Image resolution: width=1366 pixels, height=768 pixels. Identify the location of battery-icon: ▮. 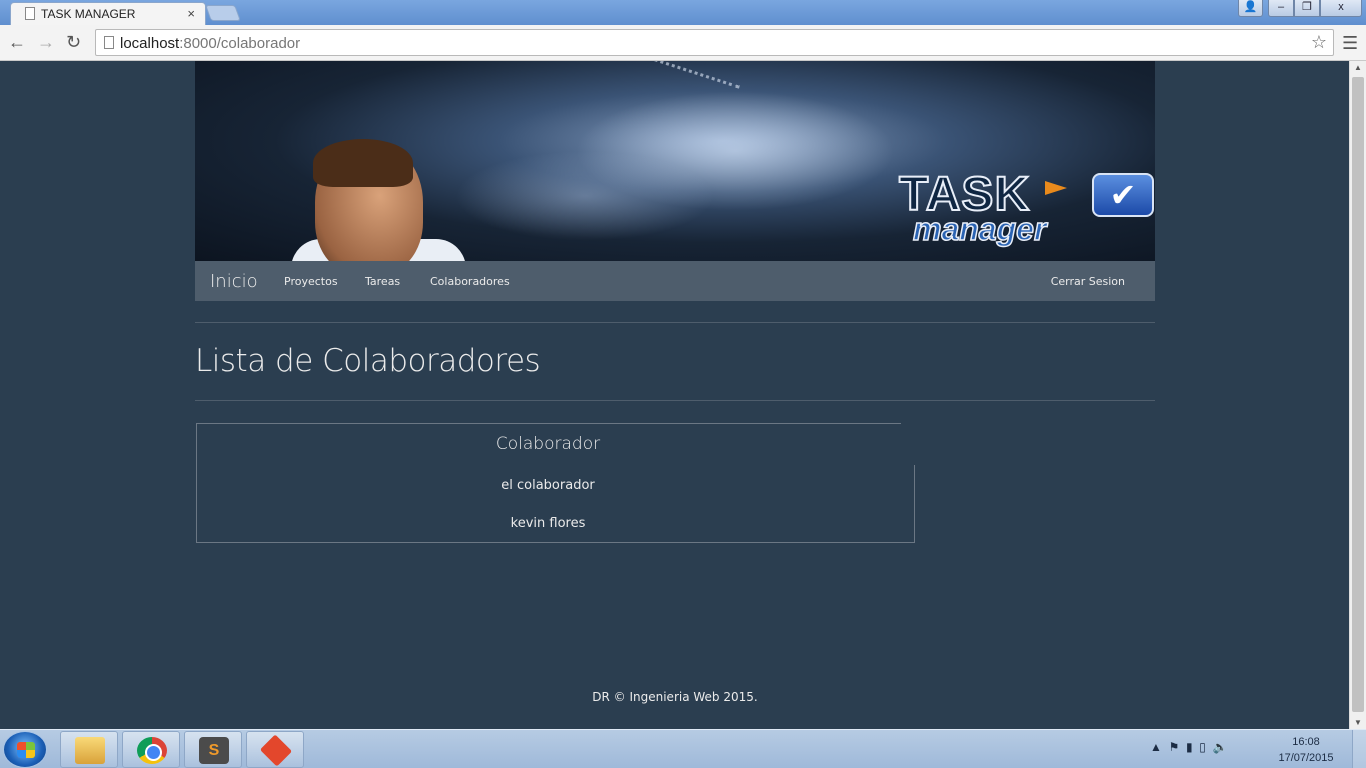
(1189, 747).